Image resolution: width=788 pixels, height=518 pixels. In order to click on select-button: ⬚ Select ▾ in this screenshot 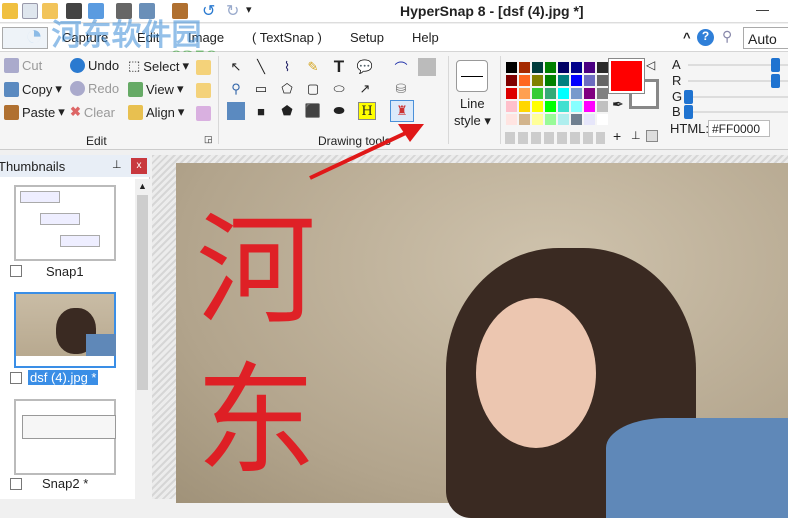, I will do `click(158, 66)`.